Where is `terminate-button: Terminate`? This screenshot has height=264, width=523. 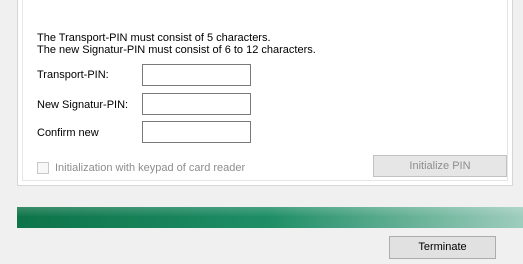 terminate-button: Terminate is located at coordinates (442, 247).